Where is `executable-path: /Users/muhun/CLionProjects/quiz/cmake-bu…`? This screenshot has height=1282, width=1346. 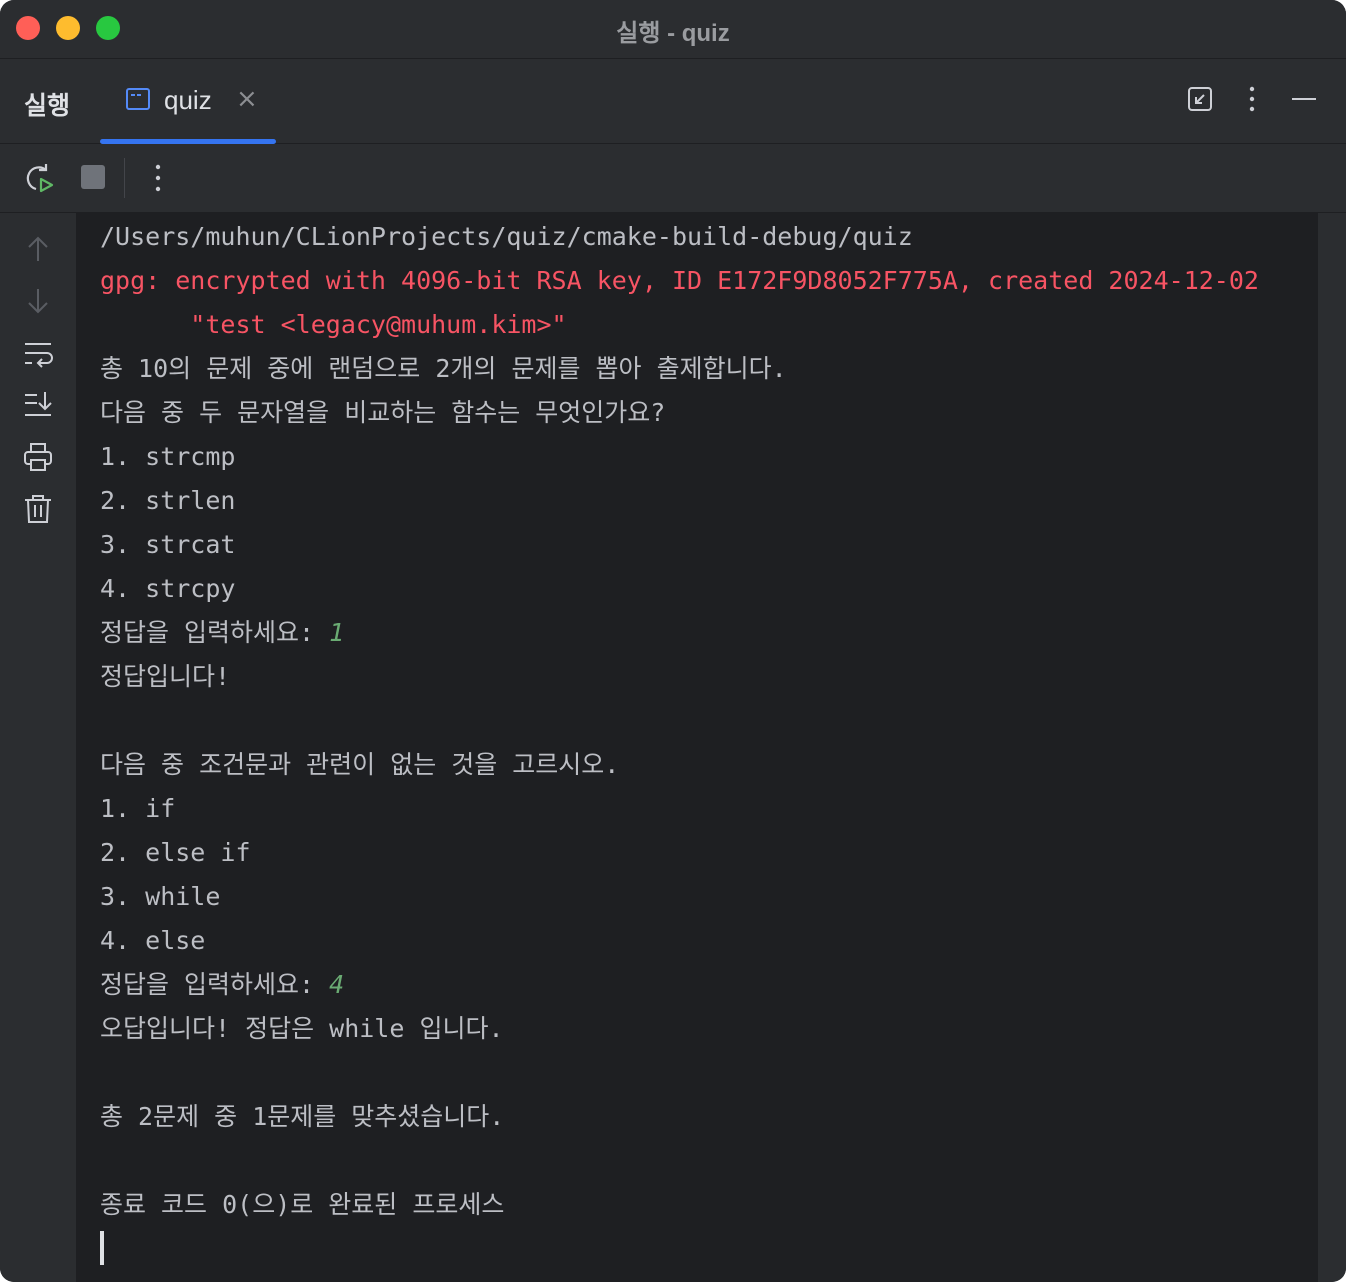
executable-path: /Users/muhun/CLionProjects/quiz/cmake-bu… is located at coordinates (506, 236).